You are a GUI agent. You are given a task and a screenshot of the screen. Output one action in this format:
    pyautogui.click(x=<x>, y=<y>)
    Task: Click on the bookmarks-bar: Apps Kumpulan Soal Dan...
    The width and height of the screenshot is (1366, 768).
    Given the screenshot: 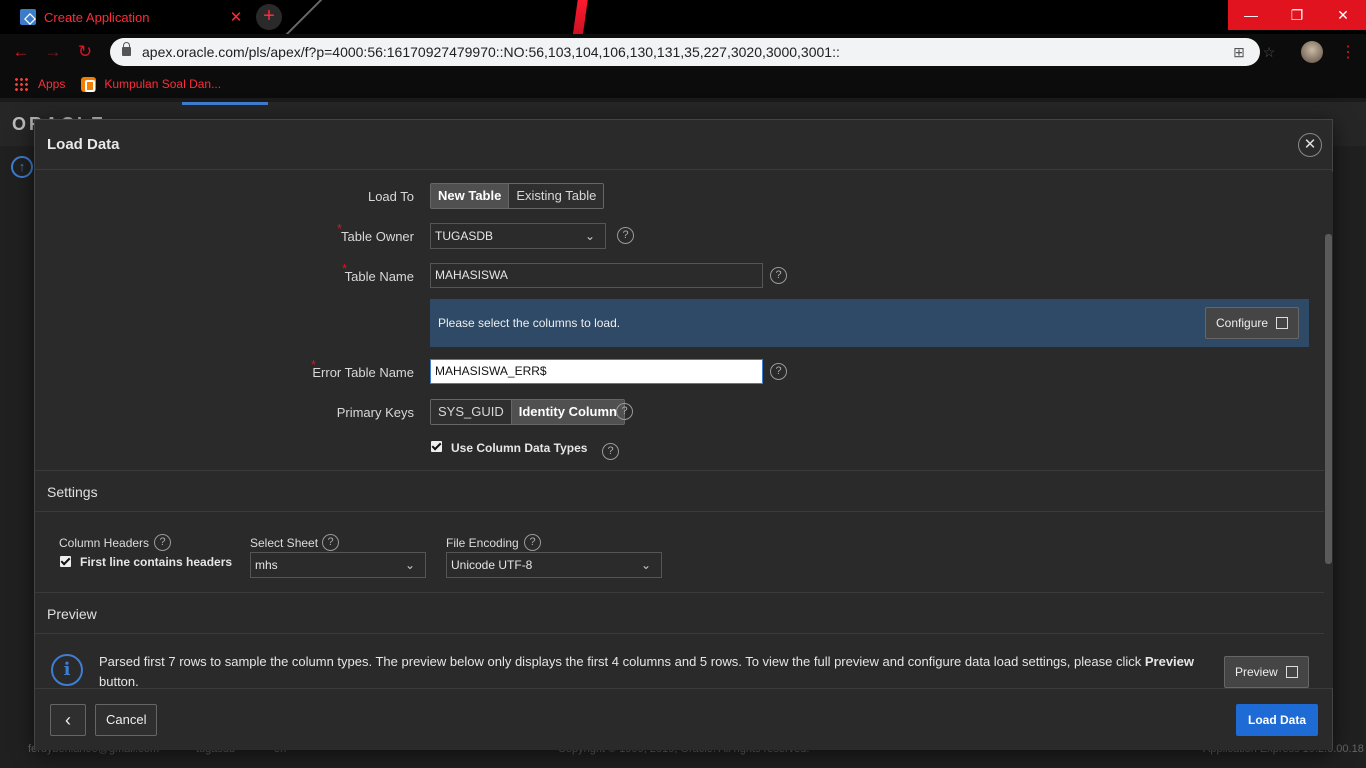 What is the action you would take?
    pyautogui.click(x=683, y=84)
    